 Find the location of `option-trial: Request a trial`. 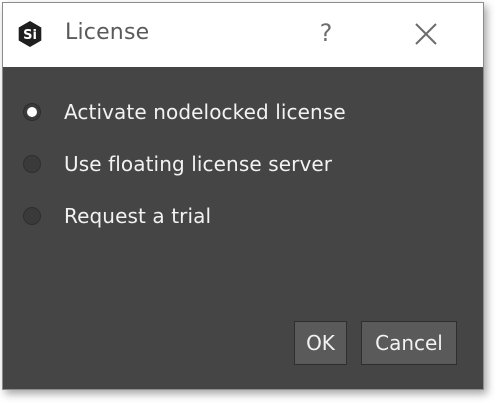

option-trial: Request a trial is located at coordinates (117, 216).